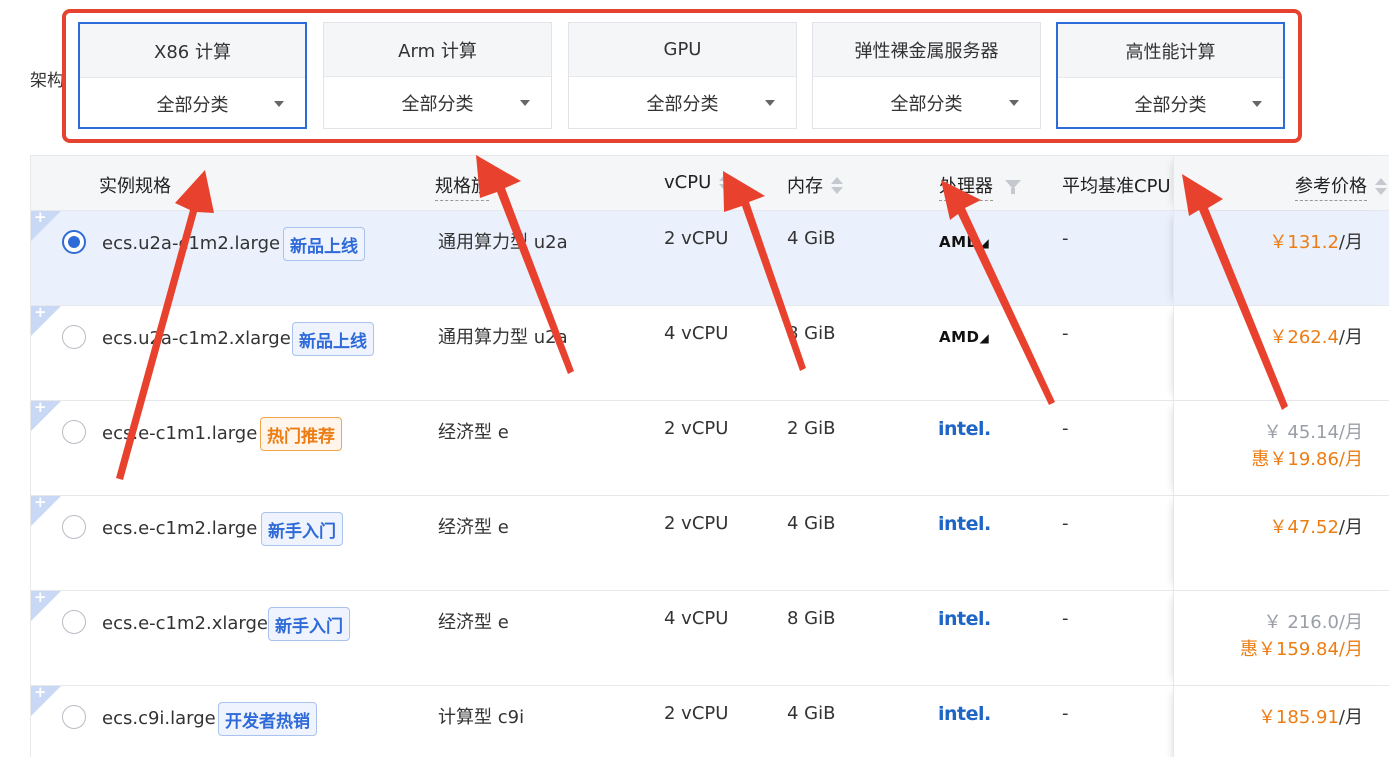 The height and width of the screenshot is (757, 1400). I want to click on tab-x86: X86 计算 全部分类, so click(192, 75).